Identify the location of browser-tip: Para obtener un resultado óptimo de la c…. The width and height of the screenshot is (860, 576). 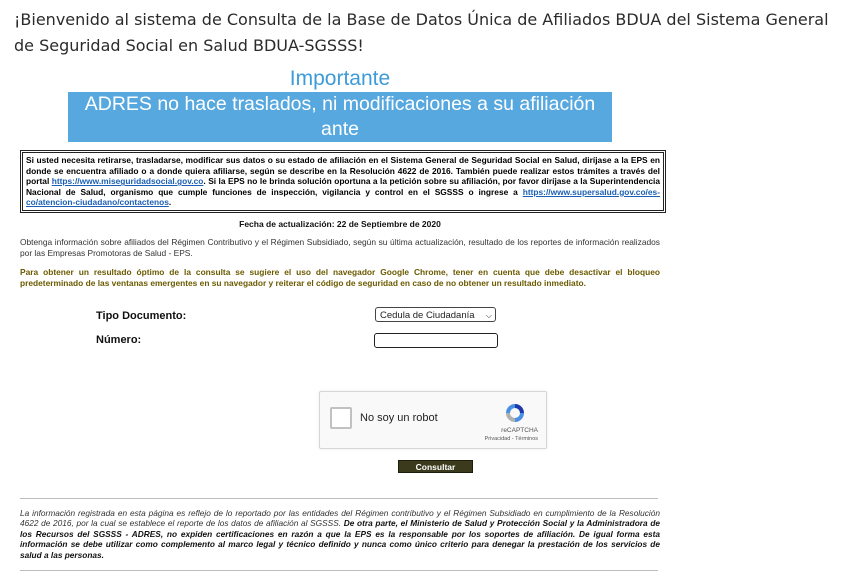
(340, 277).